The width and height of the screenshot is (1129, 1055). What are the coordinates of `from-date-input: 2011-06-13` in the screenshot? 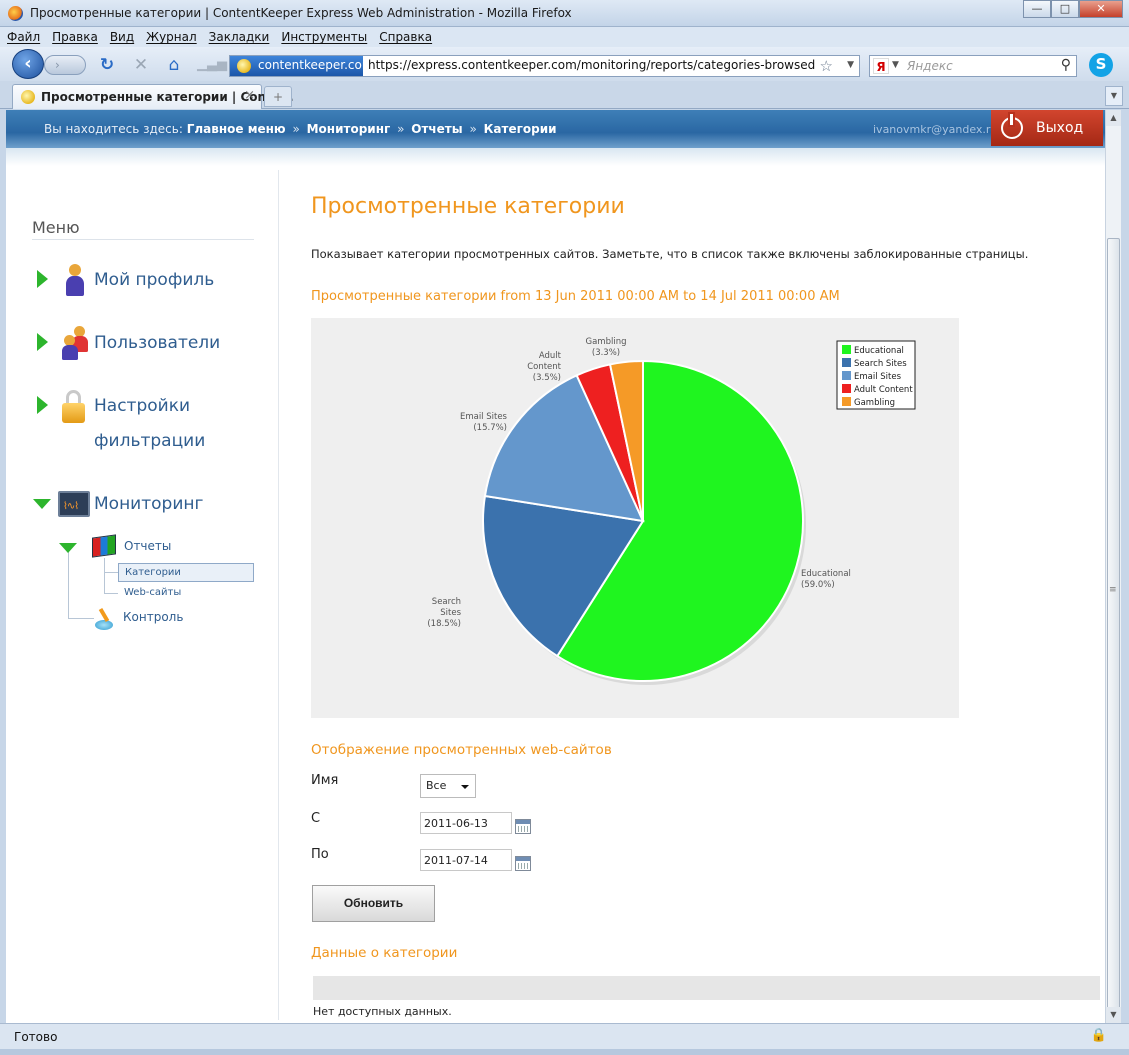 It's located at (466, 823).